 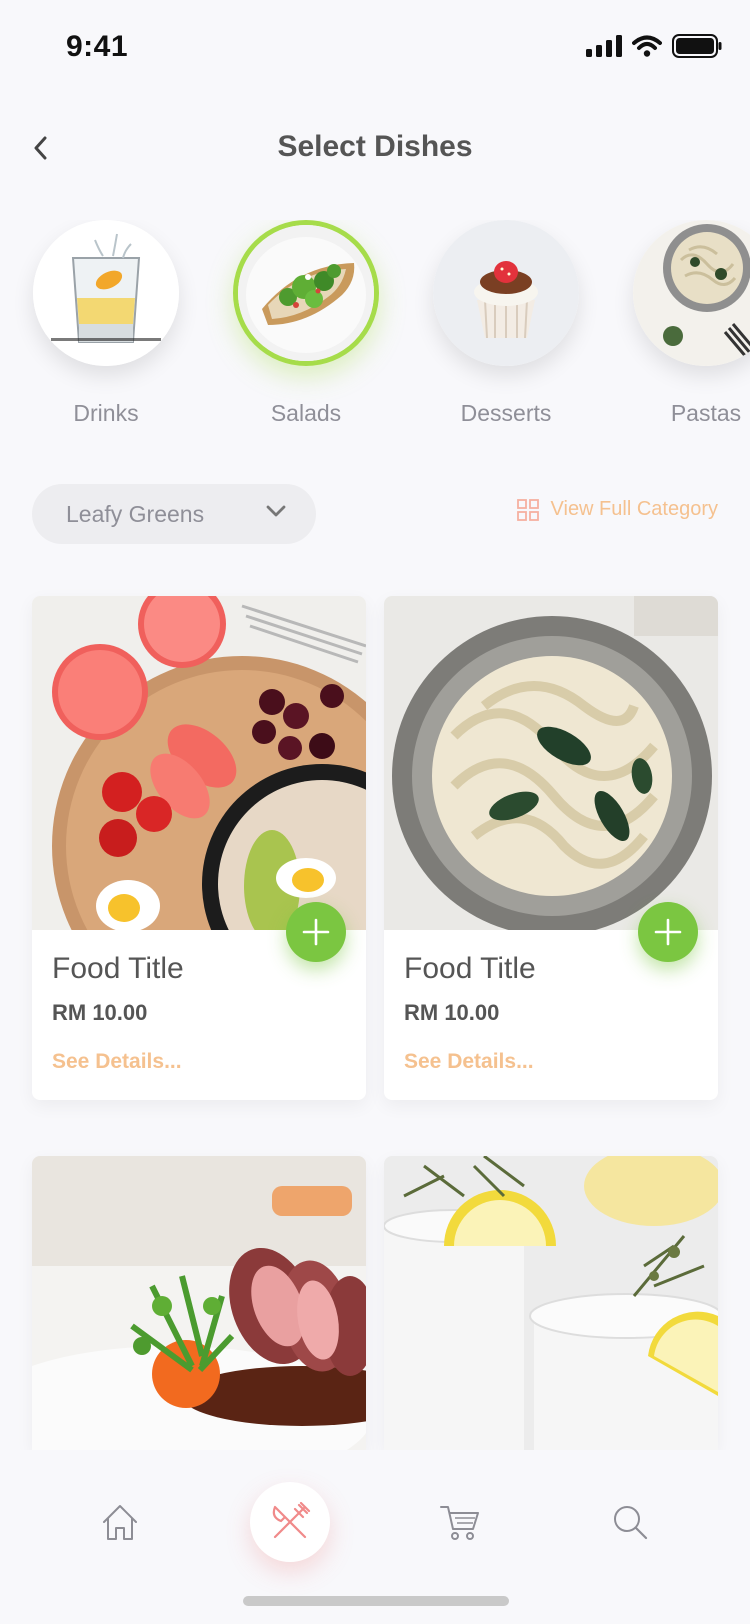 What do you see at coordinates (634, 509) in the screenshot?
I see `view-full-category-label: View Full Category` at bounding box center [634, 509].